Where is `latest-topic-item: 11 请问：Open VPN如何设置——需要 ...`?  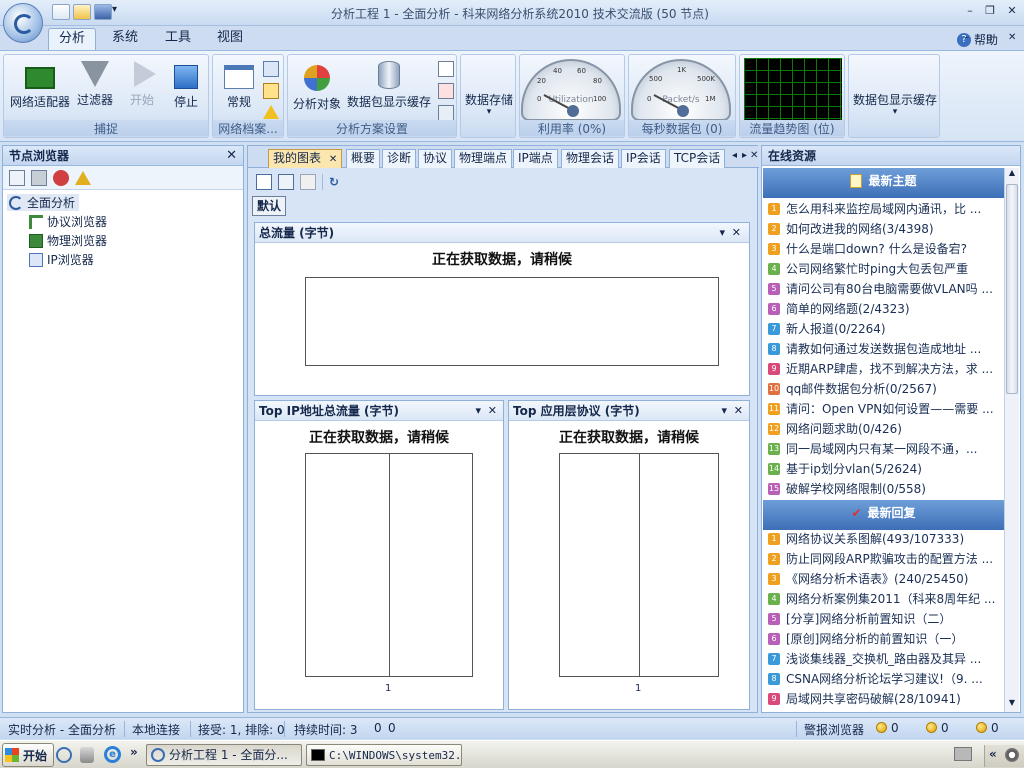 latest-topic-item: 11 请问：Open VPN如何设置——需要 ... is located at coordinates (885, 409).